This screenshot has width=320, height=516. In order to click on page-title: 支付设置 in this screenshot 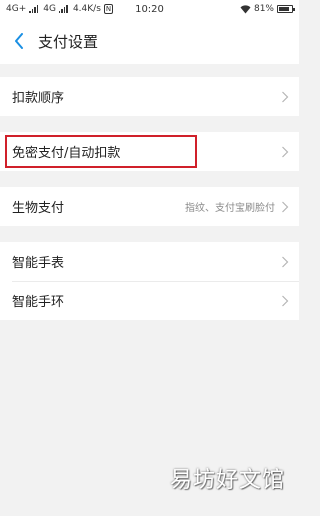, I will do `click(68, 41)`.